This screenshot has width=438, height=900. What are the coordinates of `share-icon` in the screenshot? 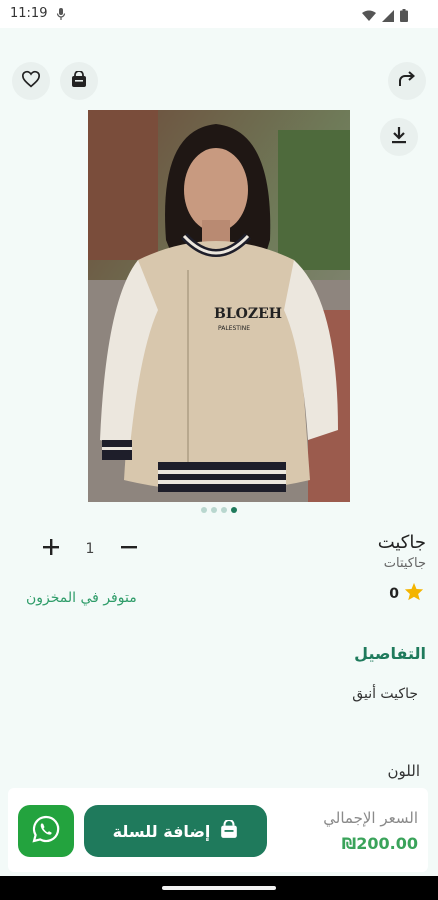 It's located at (407, 81).